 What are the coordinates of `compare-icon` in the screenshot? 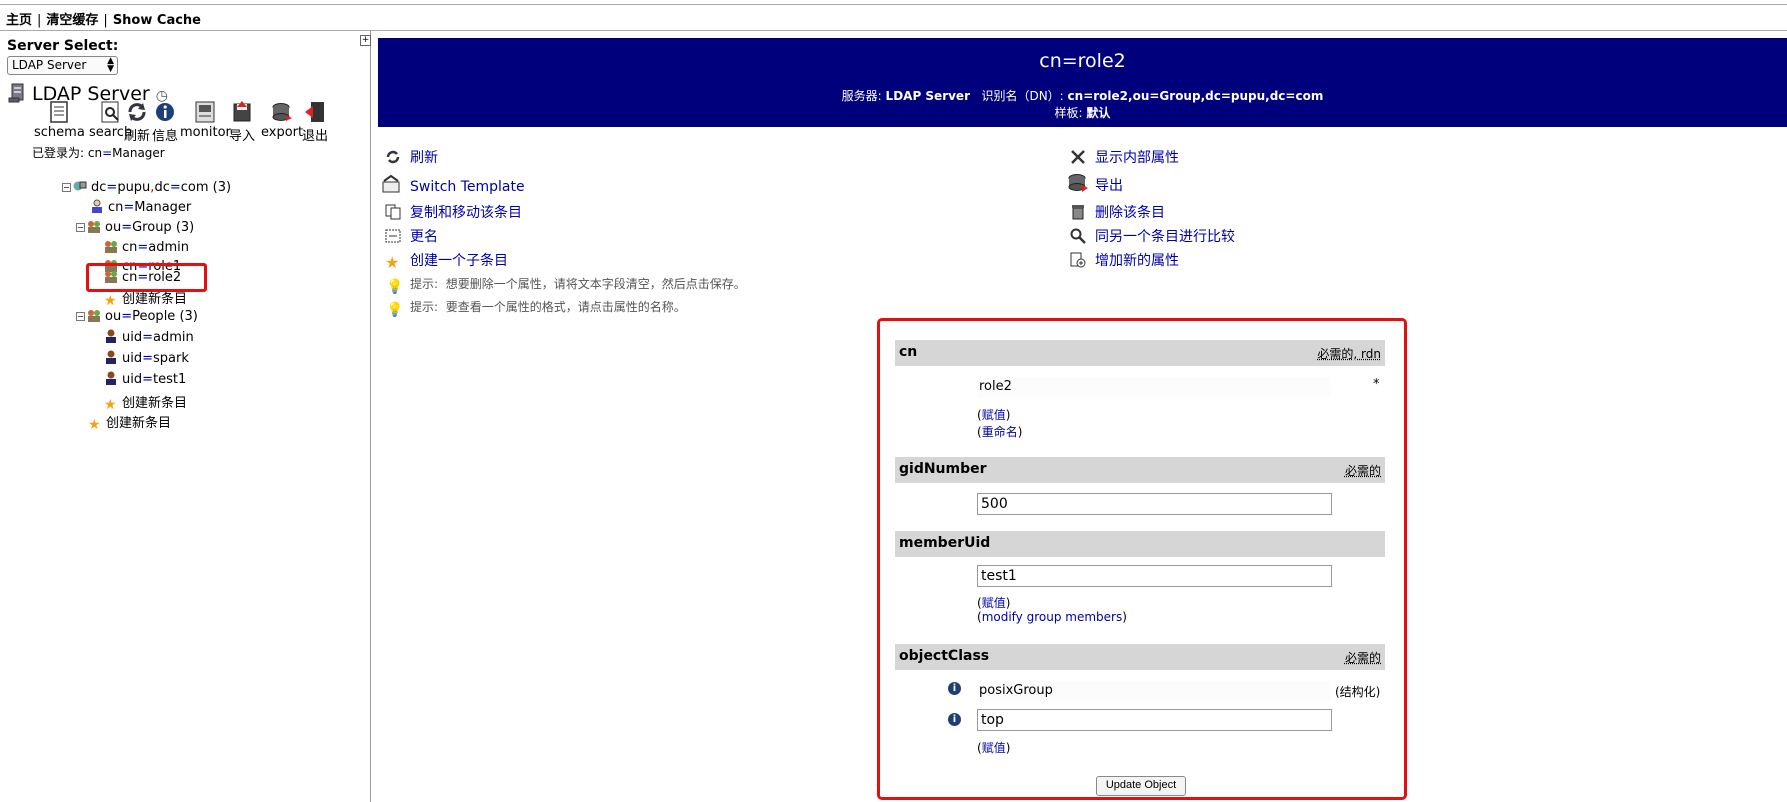 It's located at (1078, 236).